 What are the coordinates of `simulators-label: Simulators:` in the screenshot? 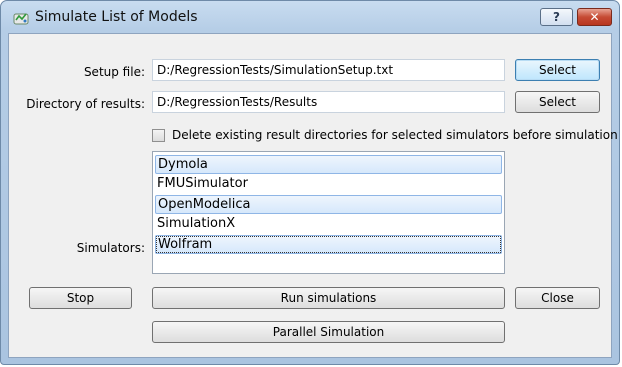 It's located at (110, 248).